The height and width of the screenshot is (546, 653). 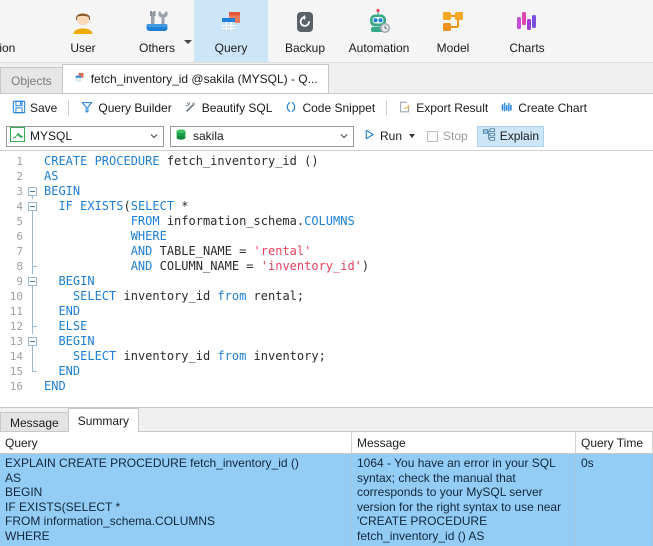 I want to click on line-number: 6, so click(x=19, y=236).